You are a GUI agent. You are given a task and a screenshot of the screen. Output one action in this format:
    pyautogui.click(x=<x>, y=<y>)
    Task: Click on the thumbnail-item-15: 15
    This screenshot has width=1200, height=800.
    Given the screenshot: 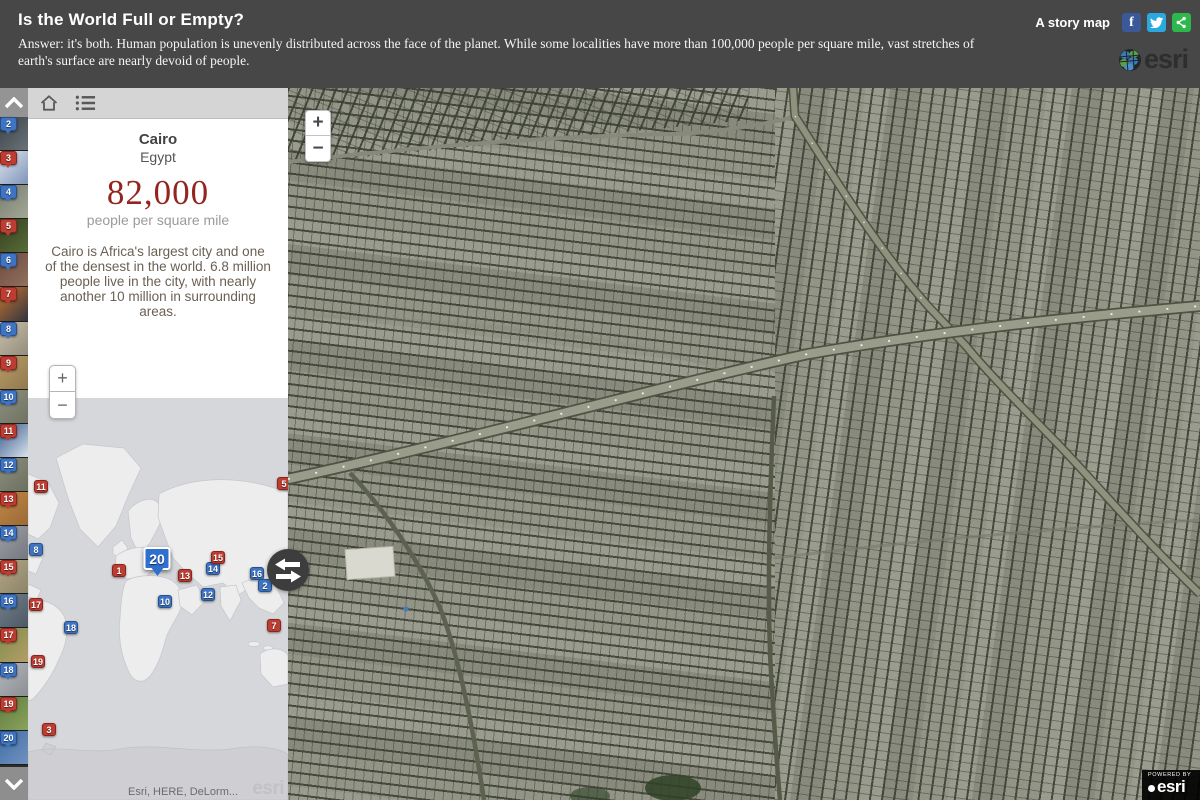 What is the action you would take?
    pyautogui.click(x=14, y=577)
    